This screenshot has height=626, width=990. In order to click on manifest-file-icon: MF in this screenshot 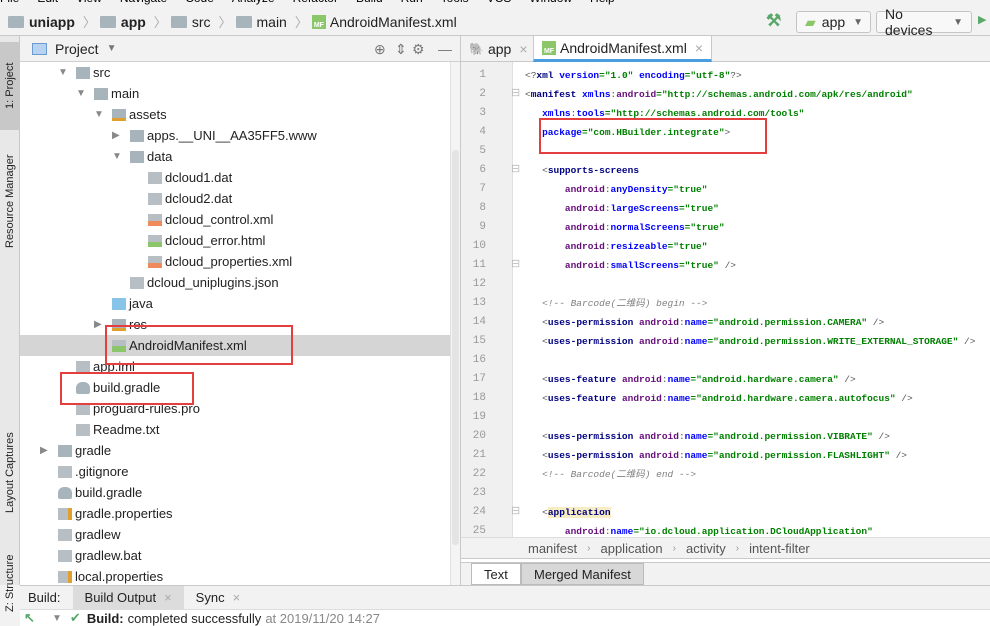, I will do `click(549, 47)`.